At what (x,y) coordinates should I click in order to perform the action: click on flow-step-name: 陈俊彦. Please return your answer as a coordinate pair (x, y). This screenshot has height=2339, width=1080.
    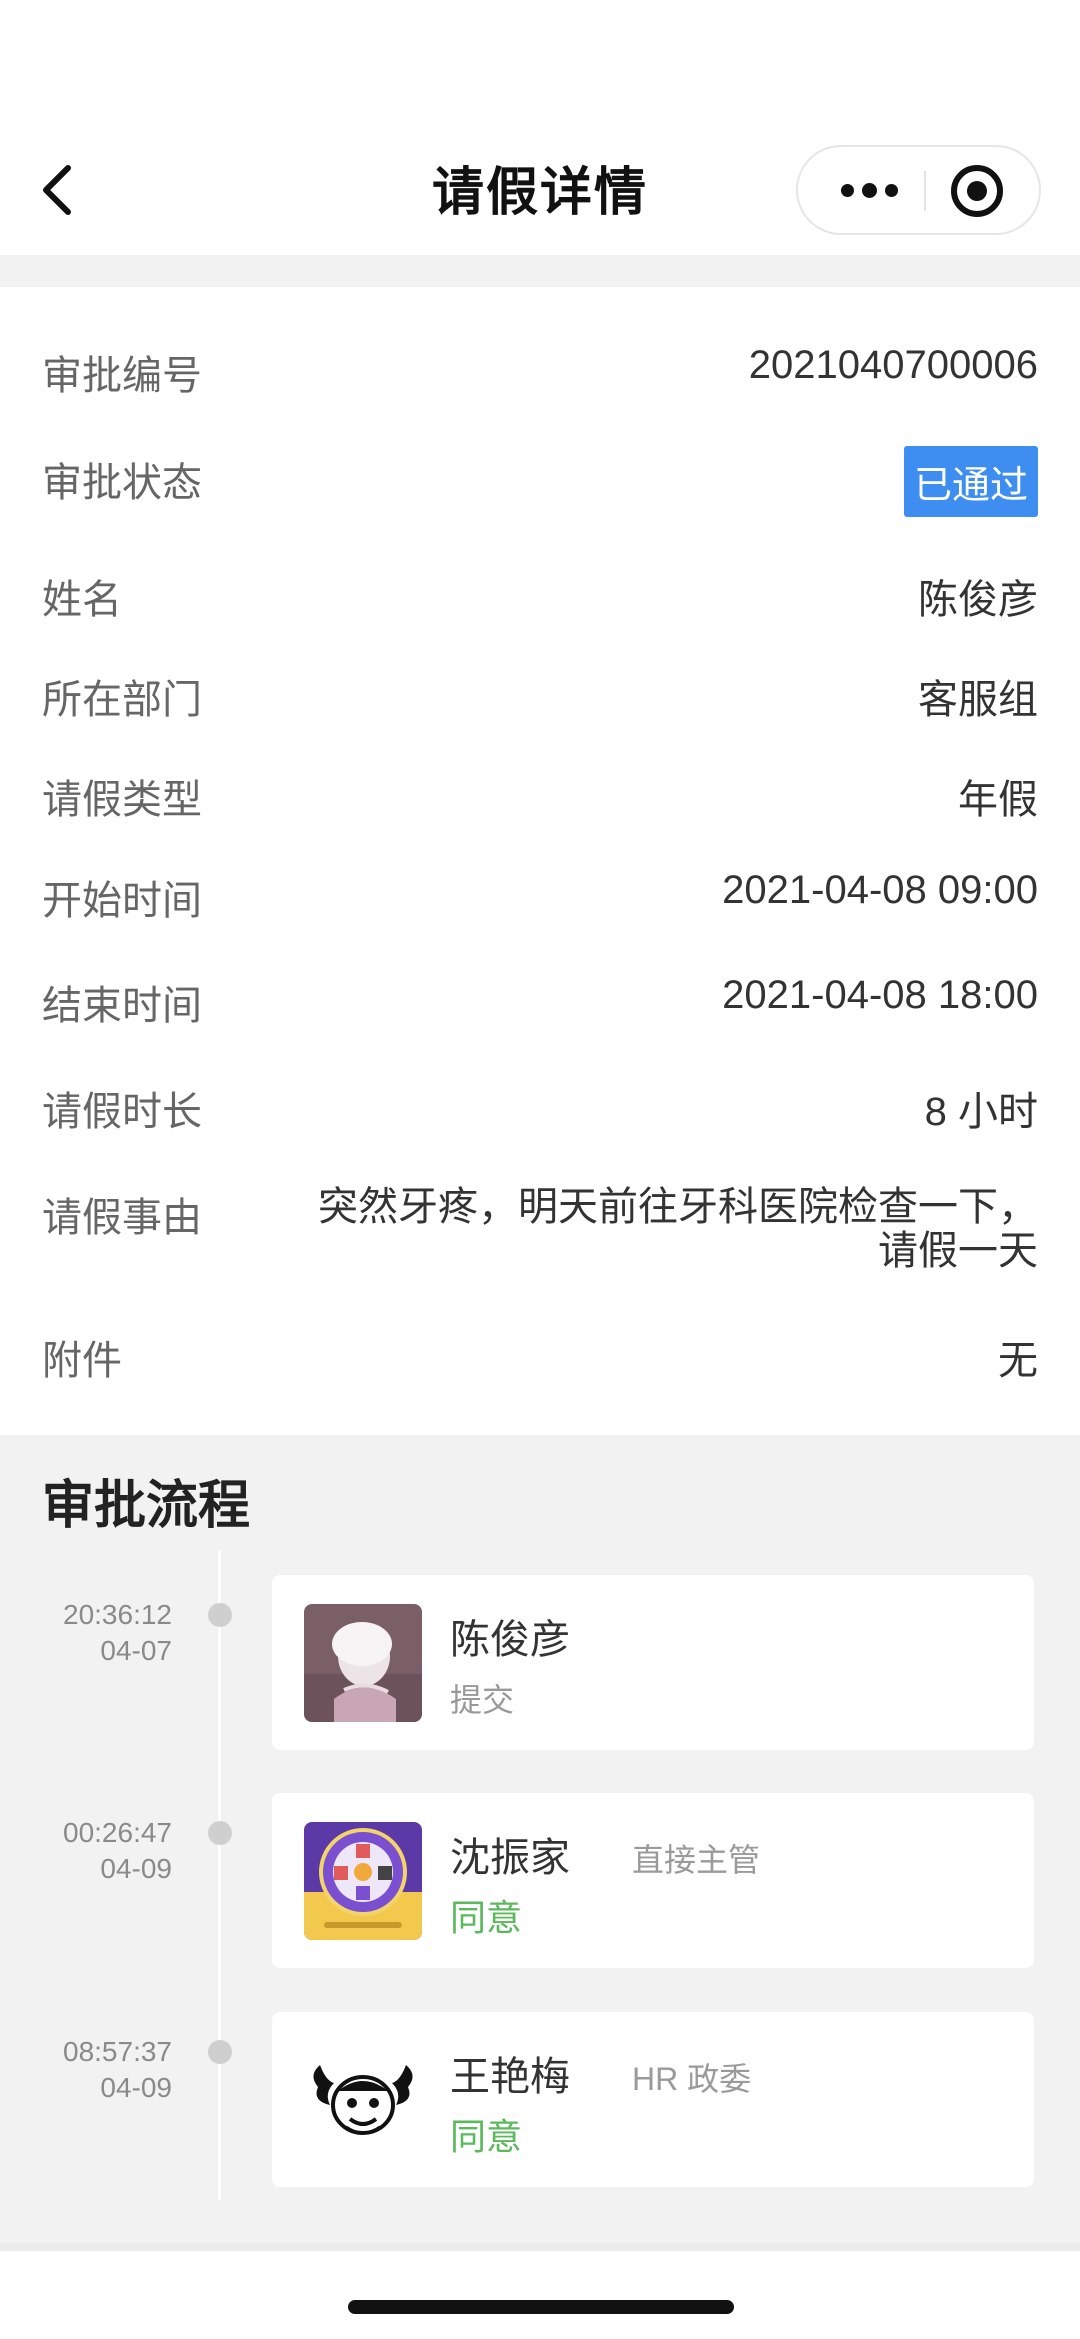
    Looking at the image, I should click on (510, 1640).